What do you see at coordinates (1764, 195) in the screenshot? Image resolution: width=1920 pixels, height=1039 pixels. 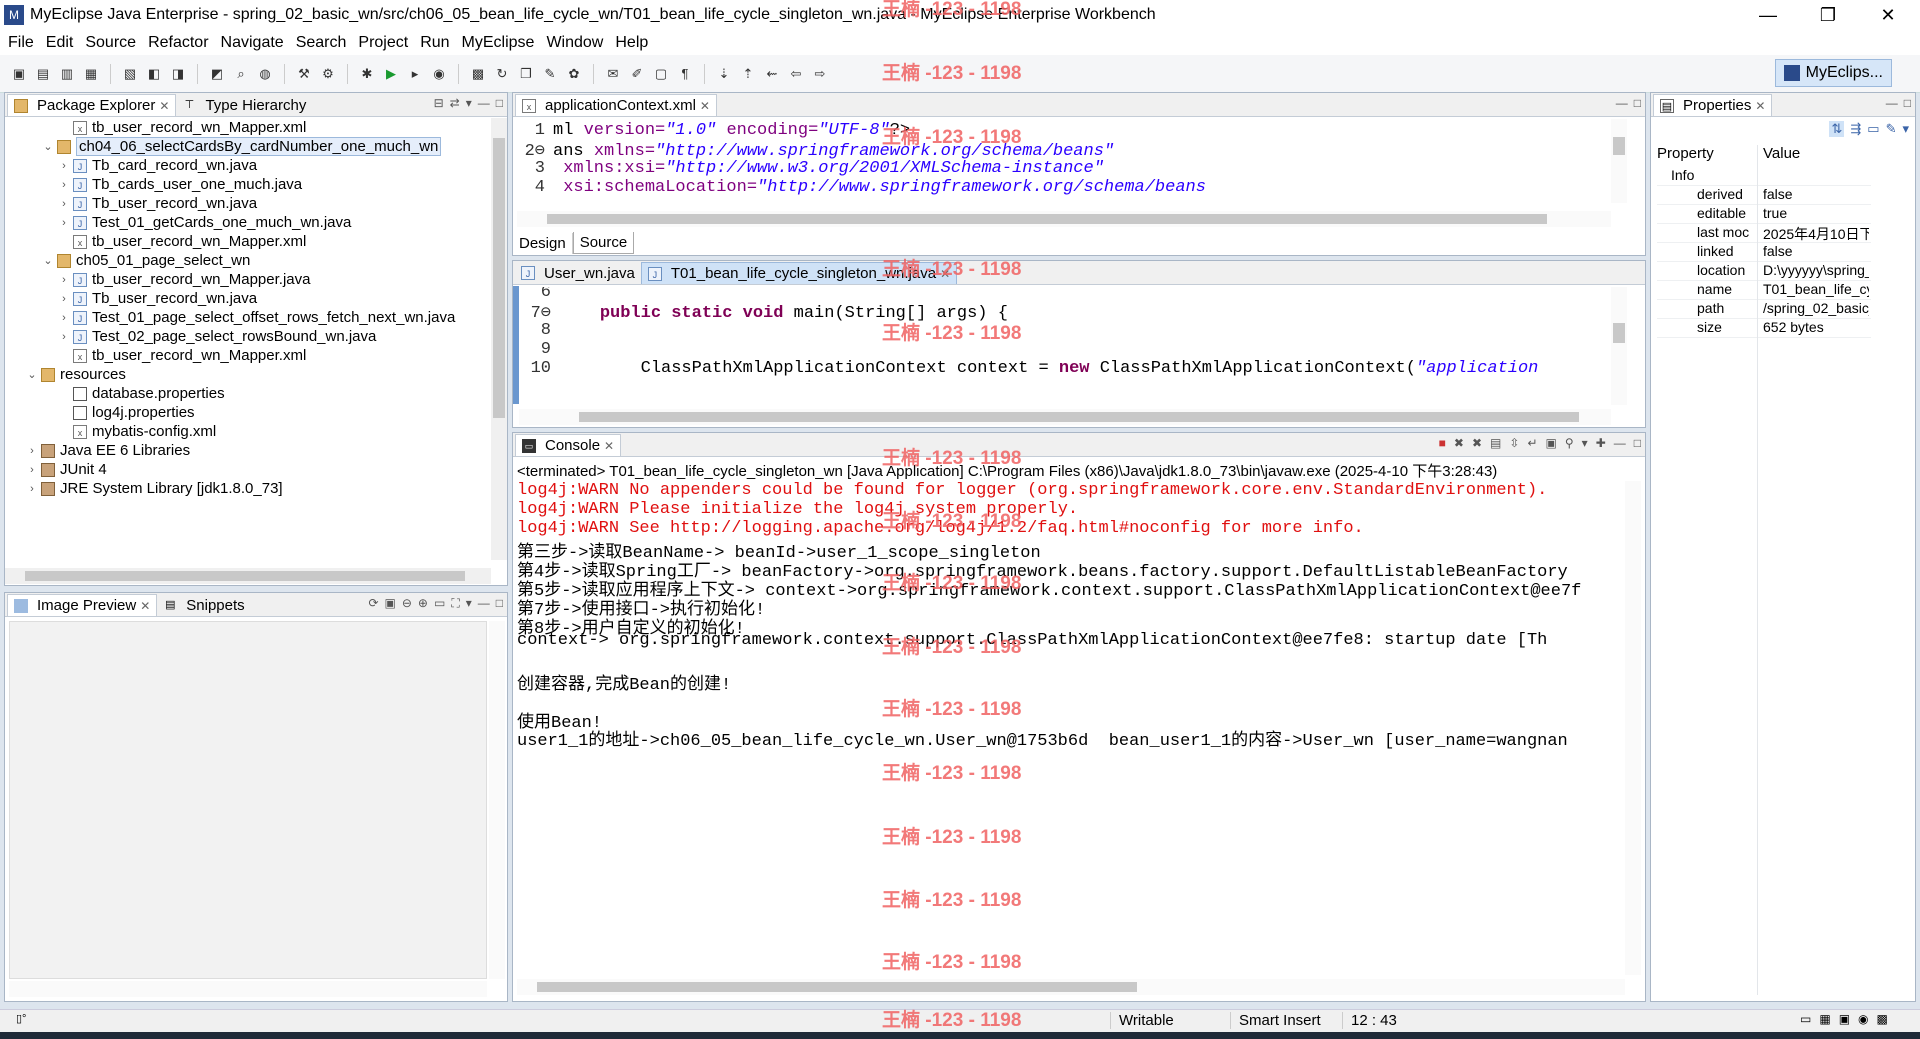 I see `property-row: derived false` at bounding box center [1764, 195].